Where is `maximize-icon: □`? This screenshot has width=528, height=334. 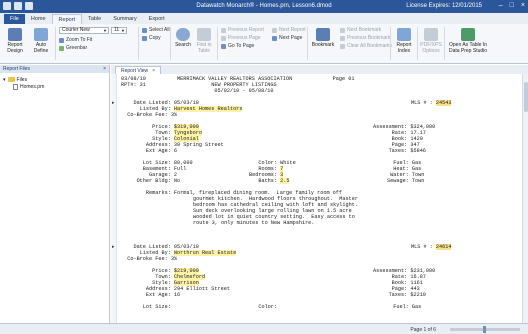 maximize-icon: □ is located at coordinates (512, 6).